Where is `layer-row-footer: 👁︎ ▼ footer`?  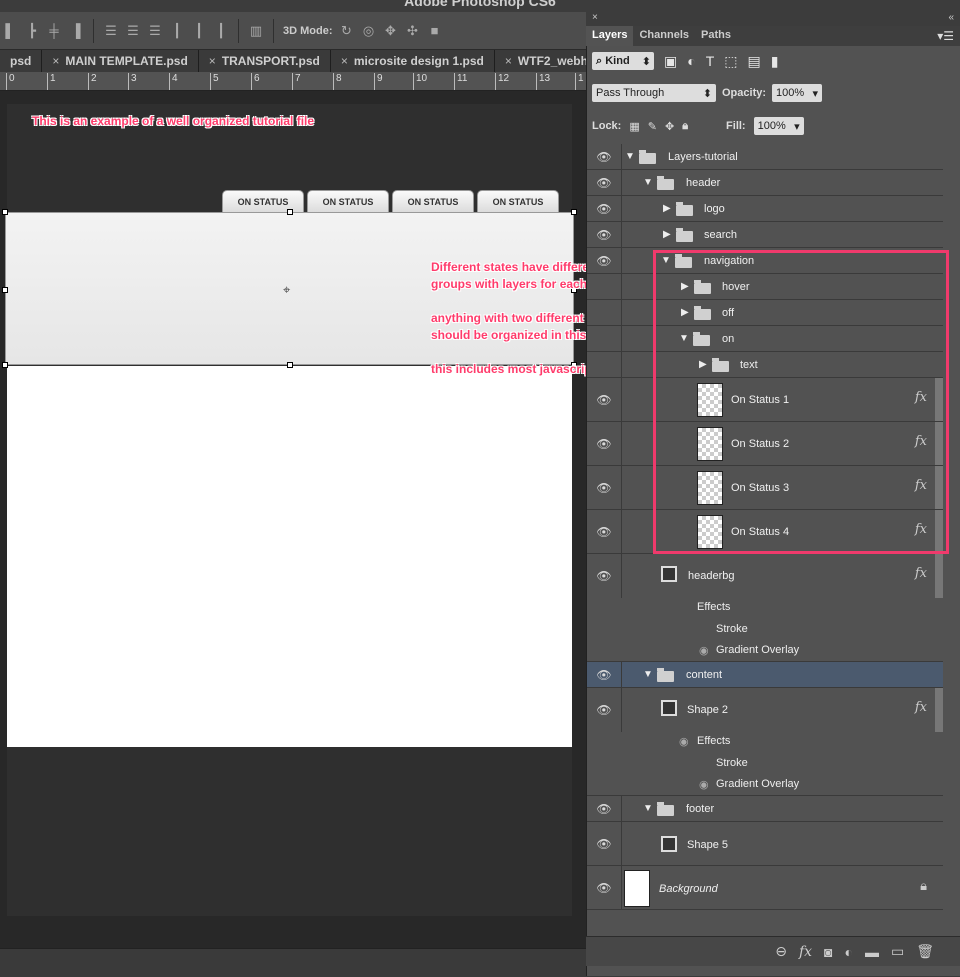 layer-row-footer: 👁︎ ▼ footer is located at coordinates (765, 809).